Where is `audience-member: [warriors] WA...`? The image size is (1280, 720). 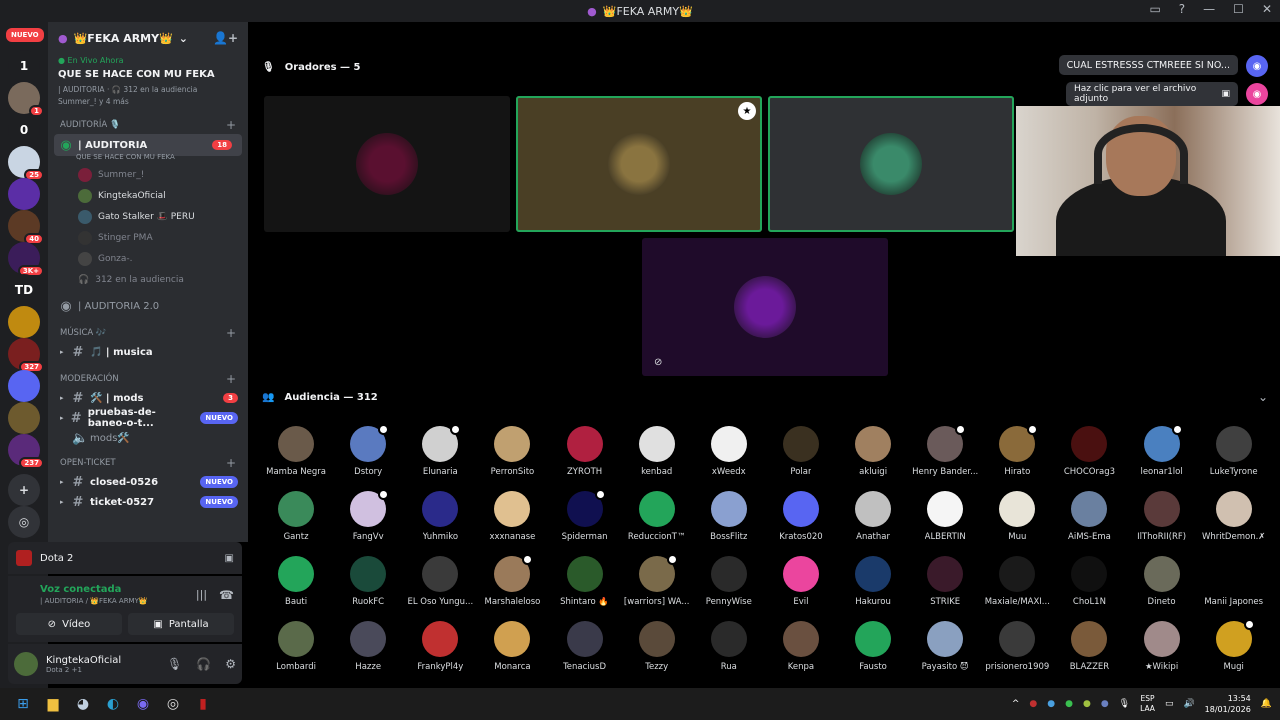 audience-member: [warriors] WA... is located at coordinates (657, 587).